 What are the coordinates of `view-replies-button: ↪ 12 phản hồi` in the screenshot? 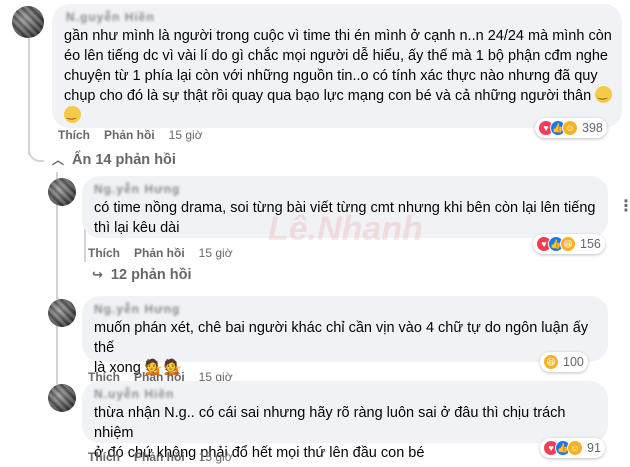 It's located at (141, 275).